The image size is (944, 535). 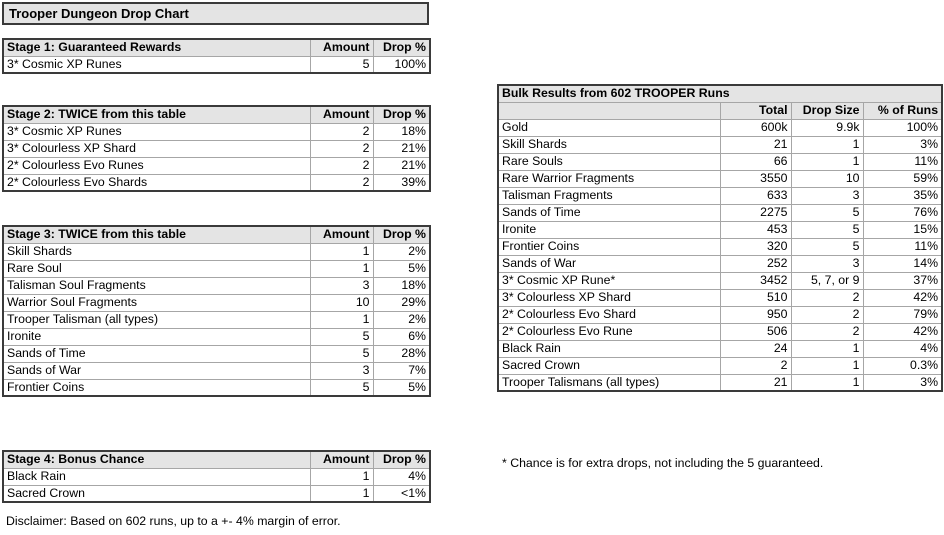 I want to click on row-name: Black Rain, so click(x=156, y=476).